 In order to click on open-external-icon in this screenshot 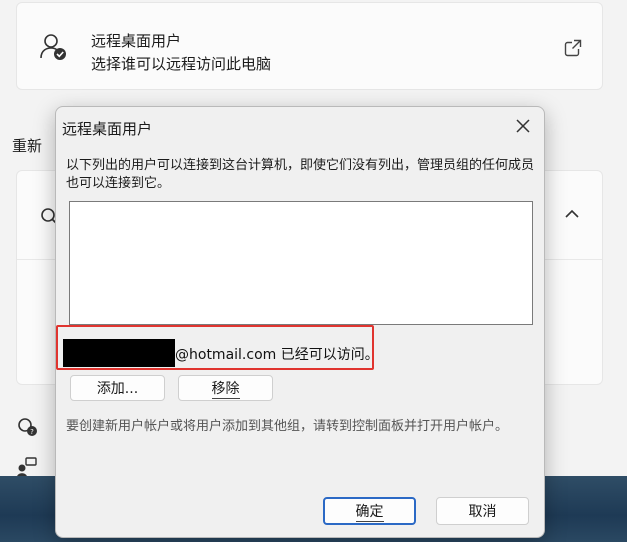, I will do `click(573, 48)`.